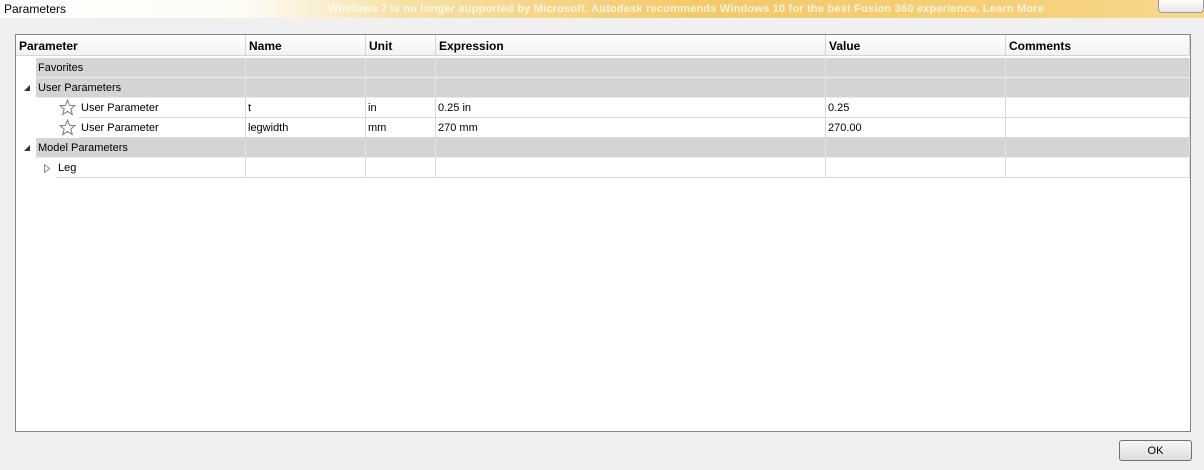 Image resolution: width=1204 pixels, height=470 pixels. I want to click on value-cell: 270.00, so click(916, 128).